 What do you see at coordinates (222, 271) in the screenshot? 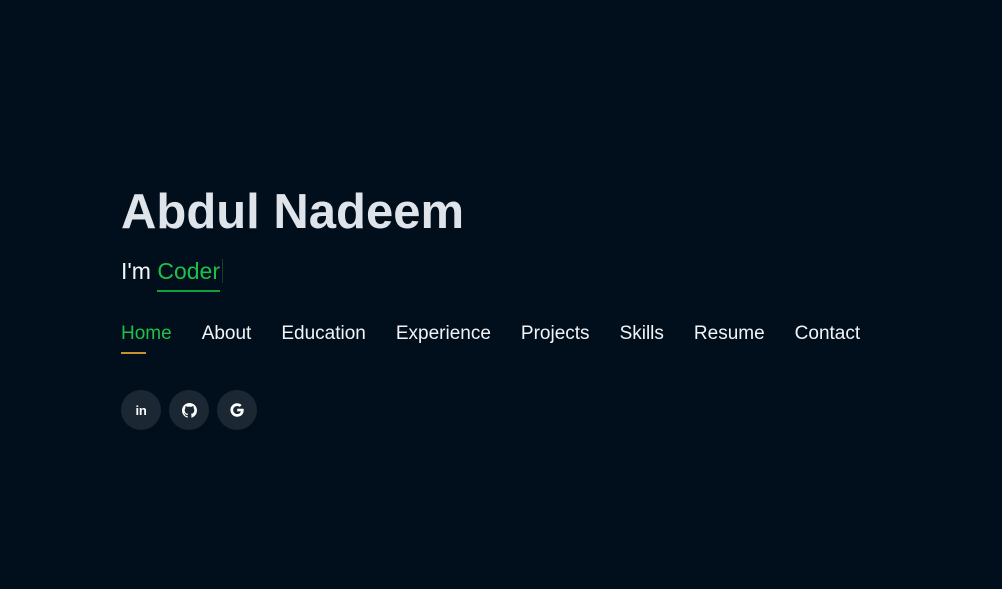
I see `typing-cursor` at bounding box center [222, 271].